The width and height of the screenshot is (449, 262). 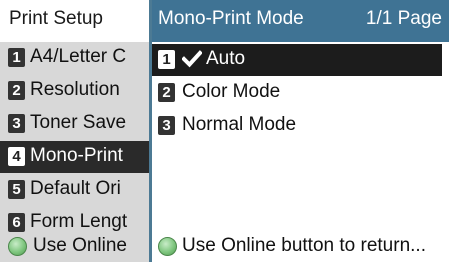 What do you see at coordinates (16, 123) in the screenshot?
I see `item-number-badge: 3` at bounding box center [16, 123].